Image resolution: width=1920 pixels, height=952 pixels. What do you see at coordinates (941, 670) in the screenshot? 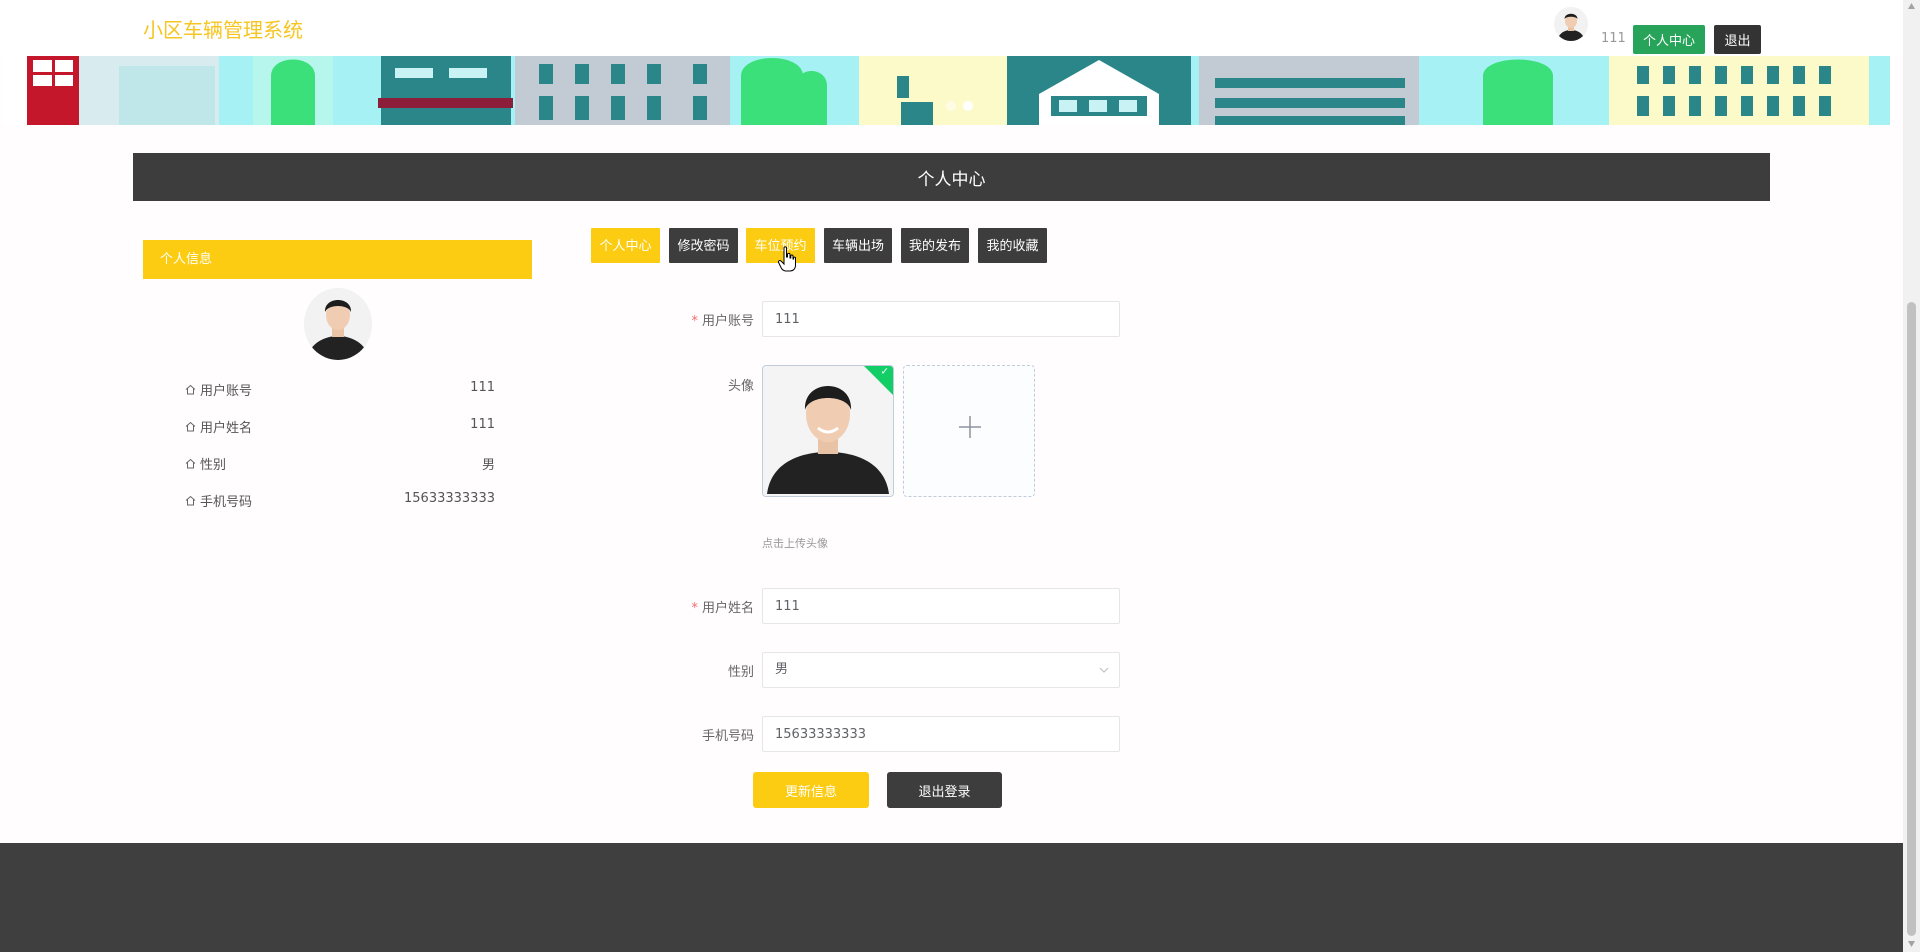
I see `gender-select: 男` at bounding box center [941, 670].